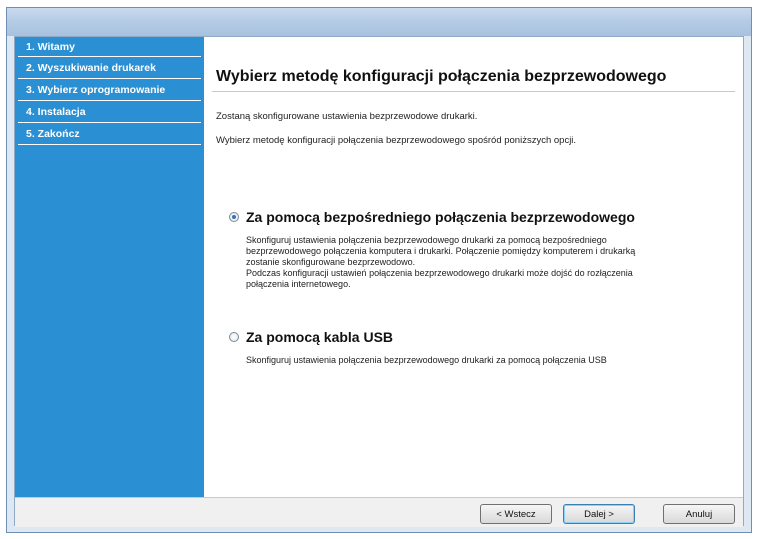  What do you see at coordinates (298, 284) in the screenshot?
I see `option-description-line: połączenia internetowego.` at bounding box center [298, 284].